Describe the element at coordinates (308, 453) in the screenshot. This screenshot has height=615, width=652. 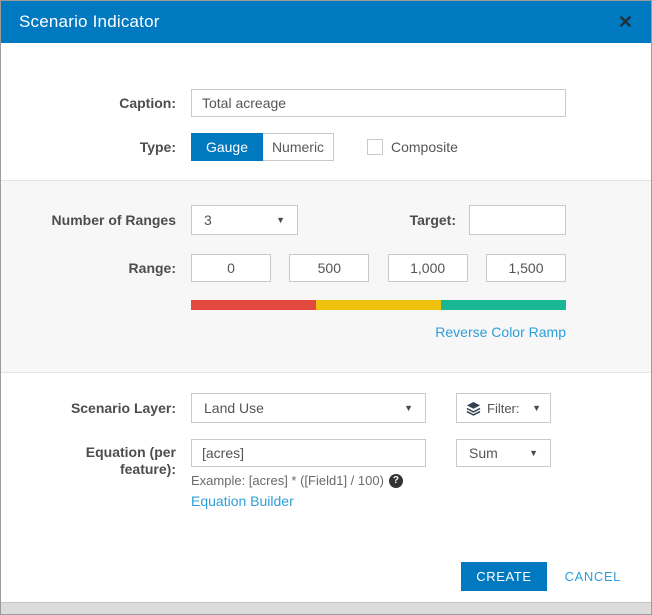
I see `equation-input` at that location.